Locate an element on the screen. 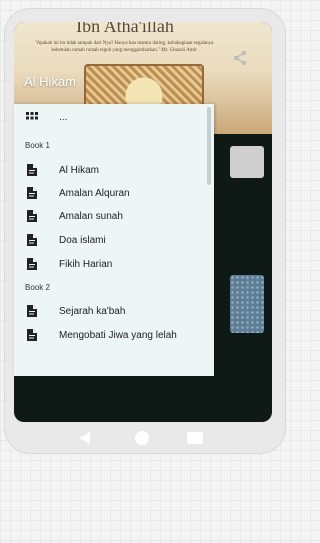 This screenshot has height=543, width=320. drawer-item-label: Doa islami is located at coordinates (82, 240).